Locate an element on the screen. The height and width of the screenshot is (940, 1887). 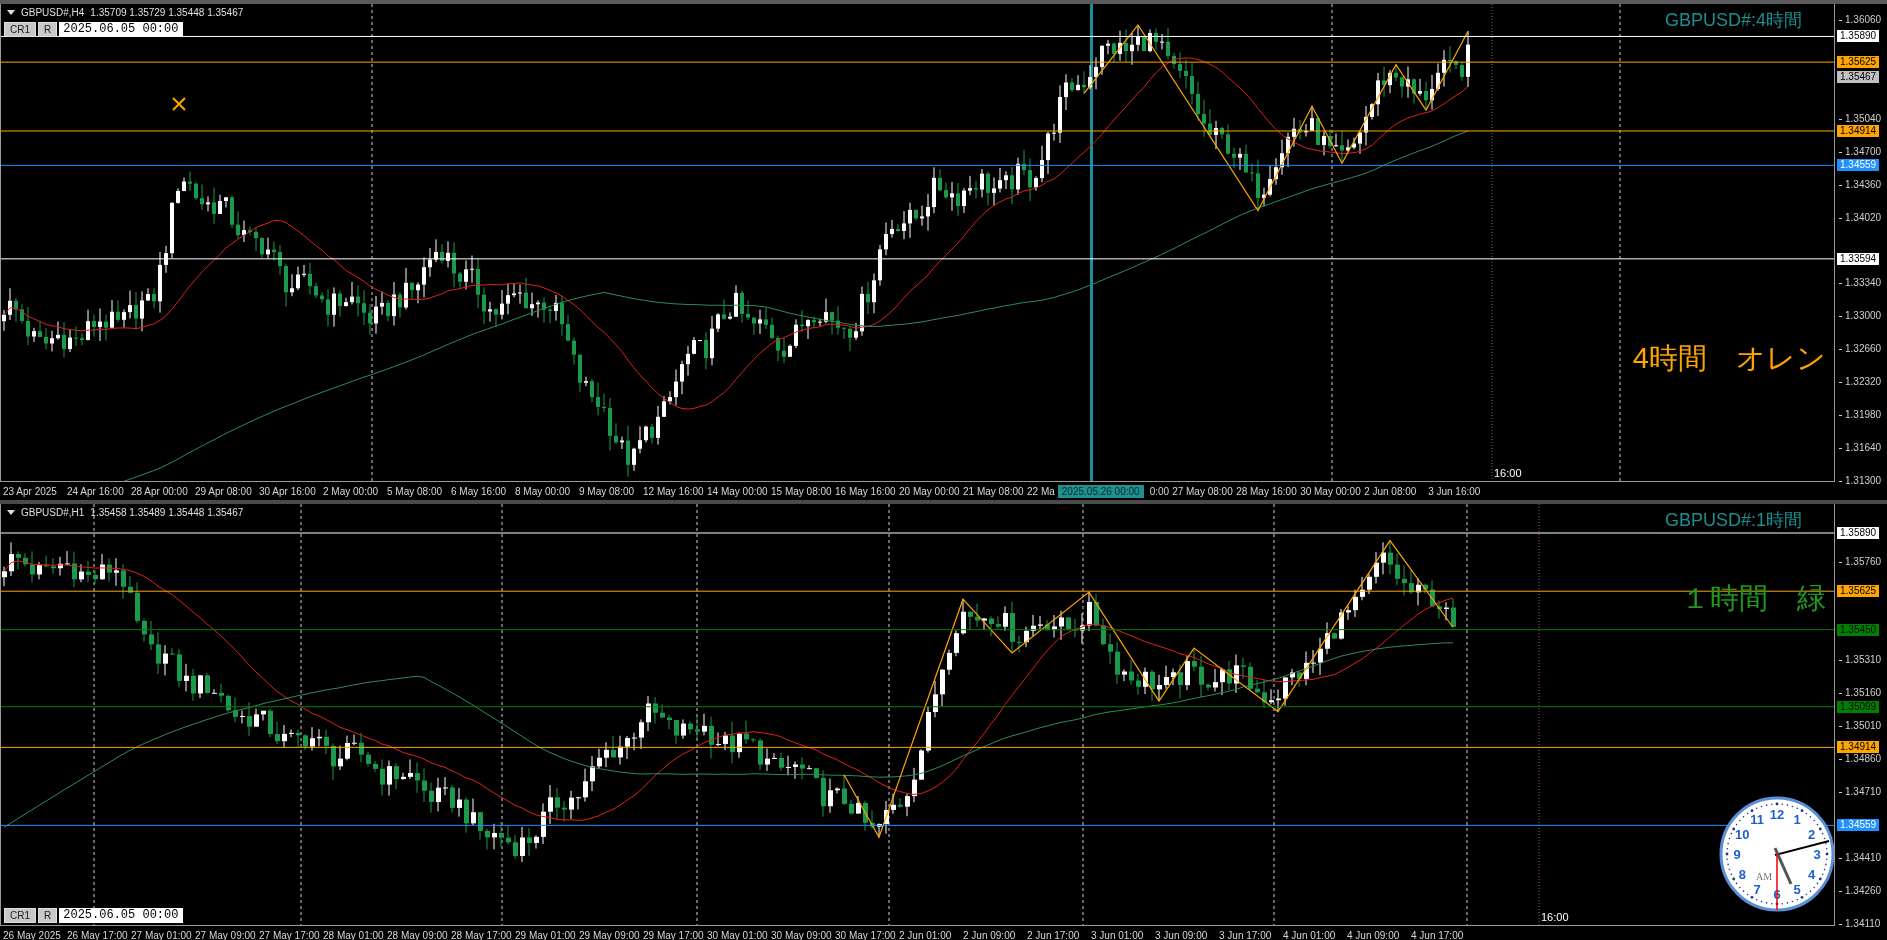
clock-numeral: 11 is located at coordinates (1757, 820).